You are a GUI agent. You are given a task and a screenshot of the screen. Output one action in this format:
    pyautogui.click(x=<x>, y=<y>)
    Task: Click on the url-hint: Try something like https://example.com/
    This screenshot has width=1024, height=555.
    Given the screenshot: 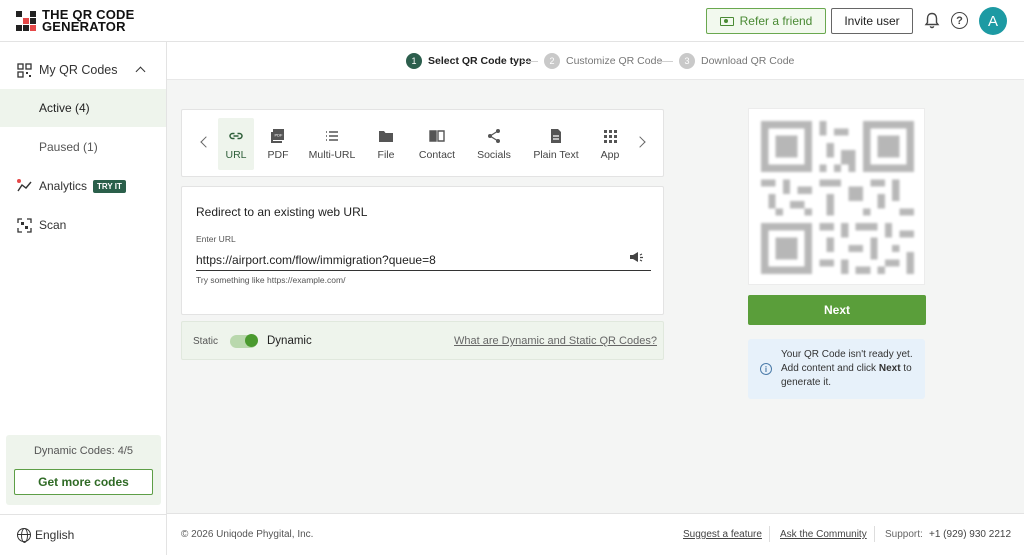 What is the action you would take?
    pyautogui.click(x=271, y=280)
    